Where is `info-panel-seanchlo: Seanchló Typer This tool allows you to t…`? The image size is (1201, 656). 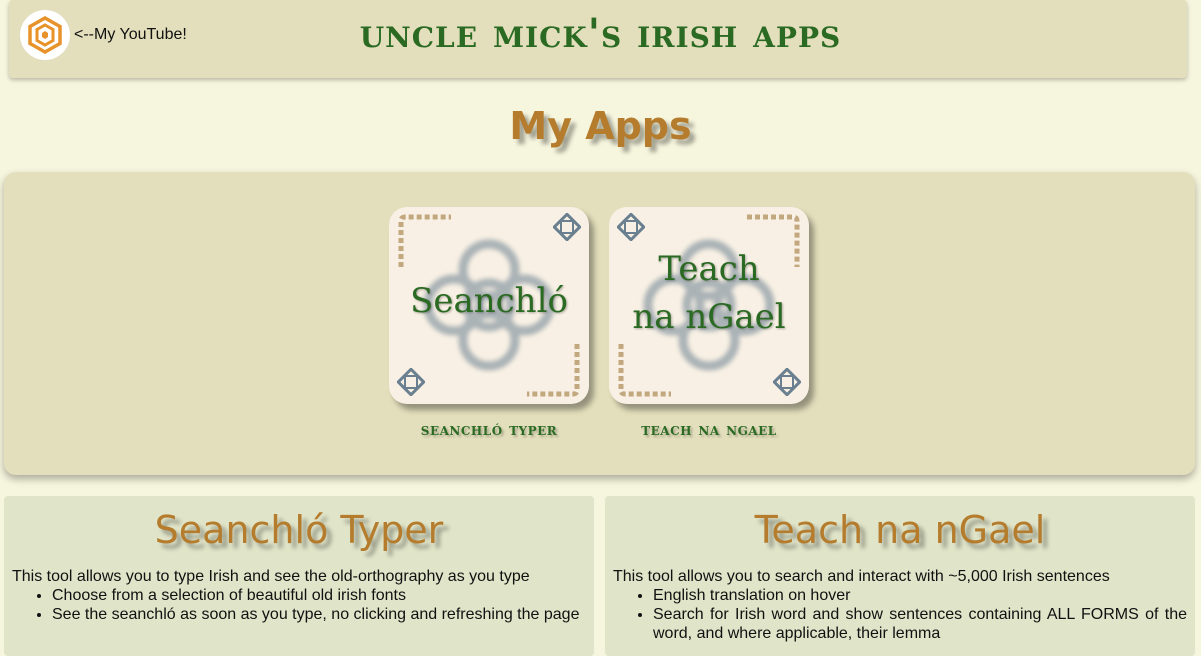 info-panel-seanchlo: Seanchló Typer This tool allows you to t… is located at coordinates (299, 576).